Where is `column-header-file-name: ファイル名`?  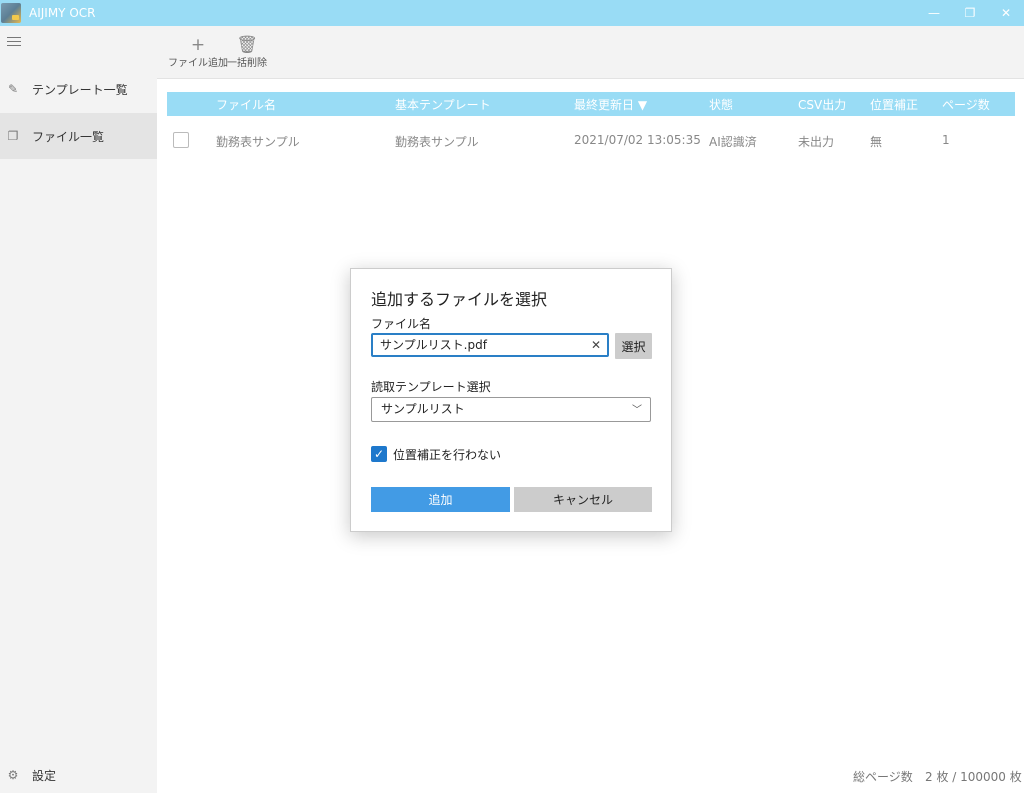
column-header-file-name: ファイル名 is located at coordinates (246, 104).